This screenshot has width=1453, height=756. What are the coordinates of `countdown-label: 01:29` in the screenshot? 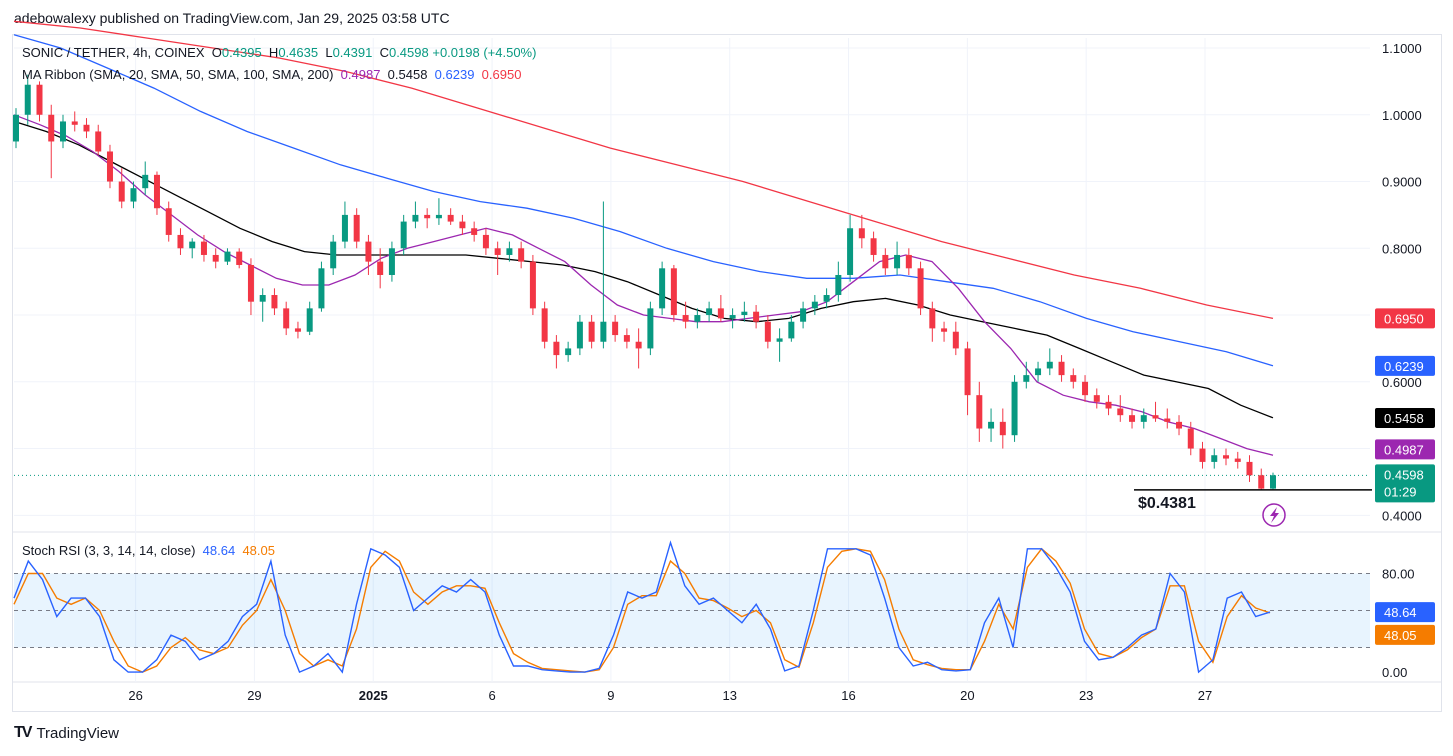 It's located at (1400, 491).